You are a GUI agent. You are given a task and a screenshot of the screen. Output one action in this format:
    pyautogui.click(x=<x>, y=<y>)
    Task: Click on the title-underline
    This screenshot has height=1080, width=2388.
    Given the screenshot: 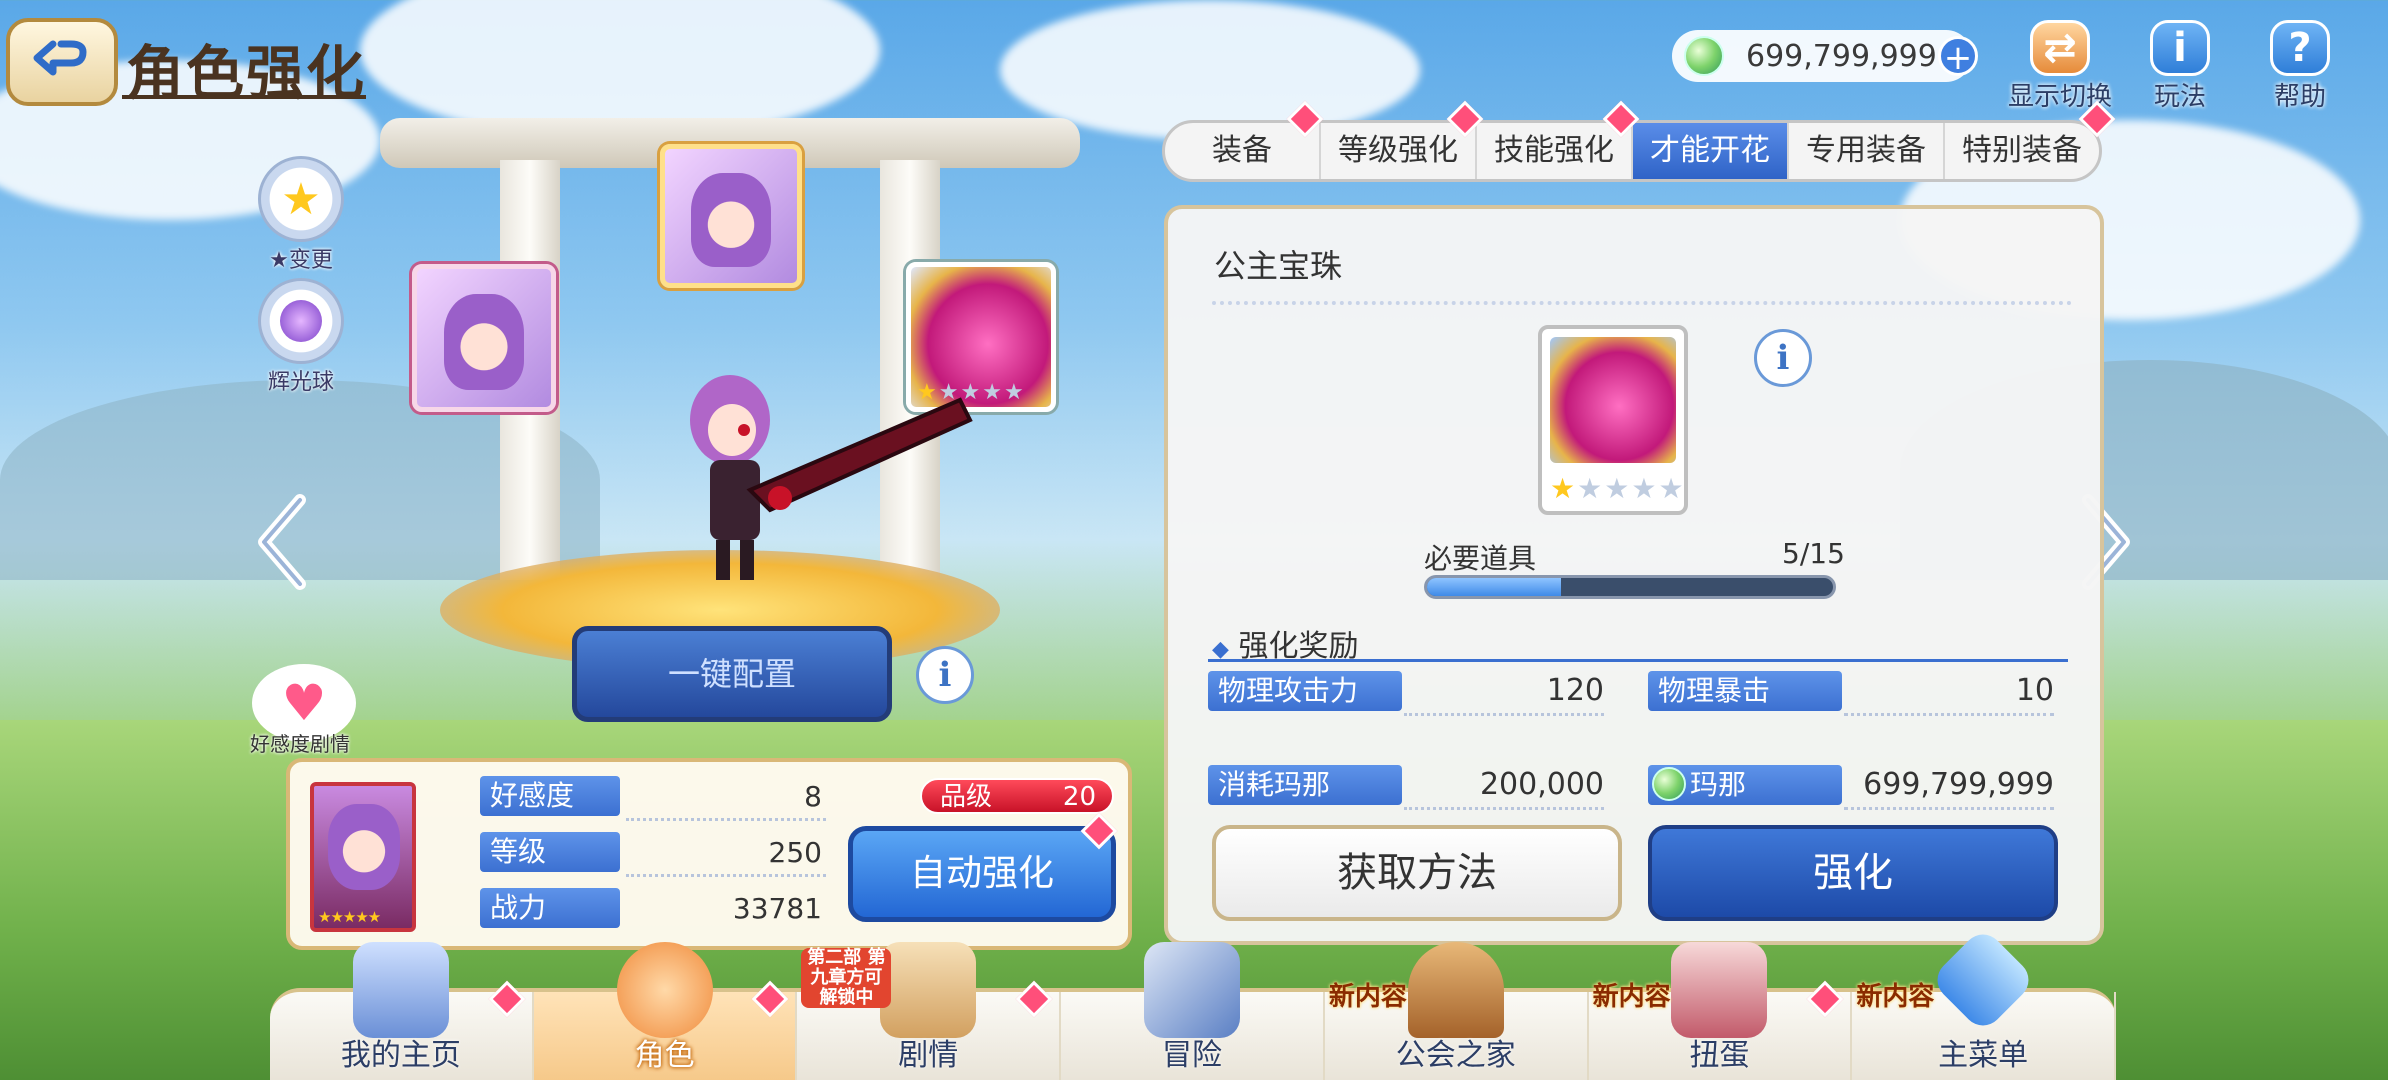 What is the action you would take?
    pyautogui.click(x=244, y=97)
    